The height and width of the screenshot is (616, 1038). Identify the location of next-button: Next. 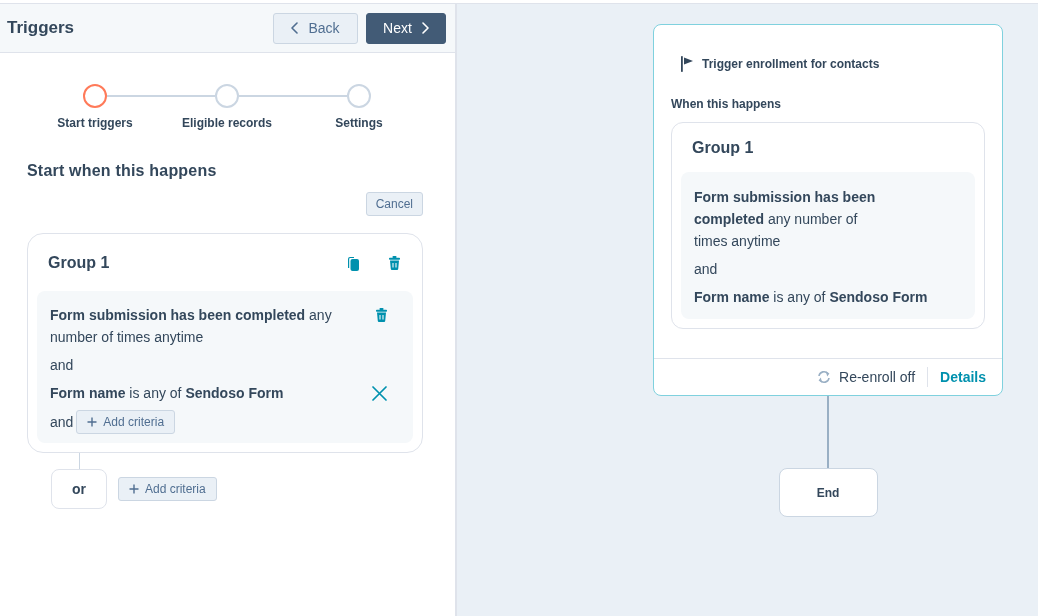
(406, 28).